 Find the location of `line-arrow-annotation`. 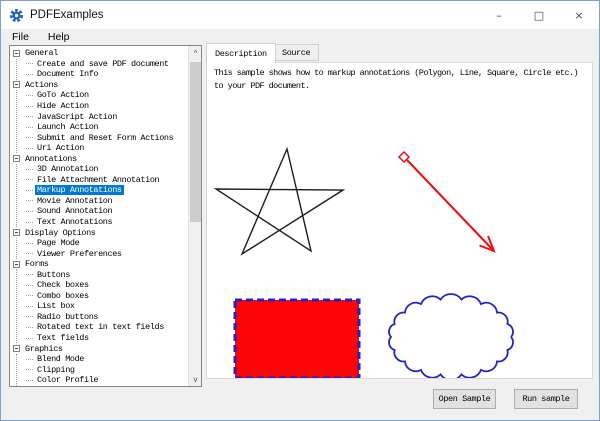

line-arrow-annotation is located at coordinates (446, 201).